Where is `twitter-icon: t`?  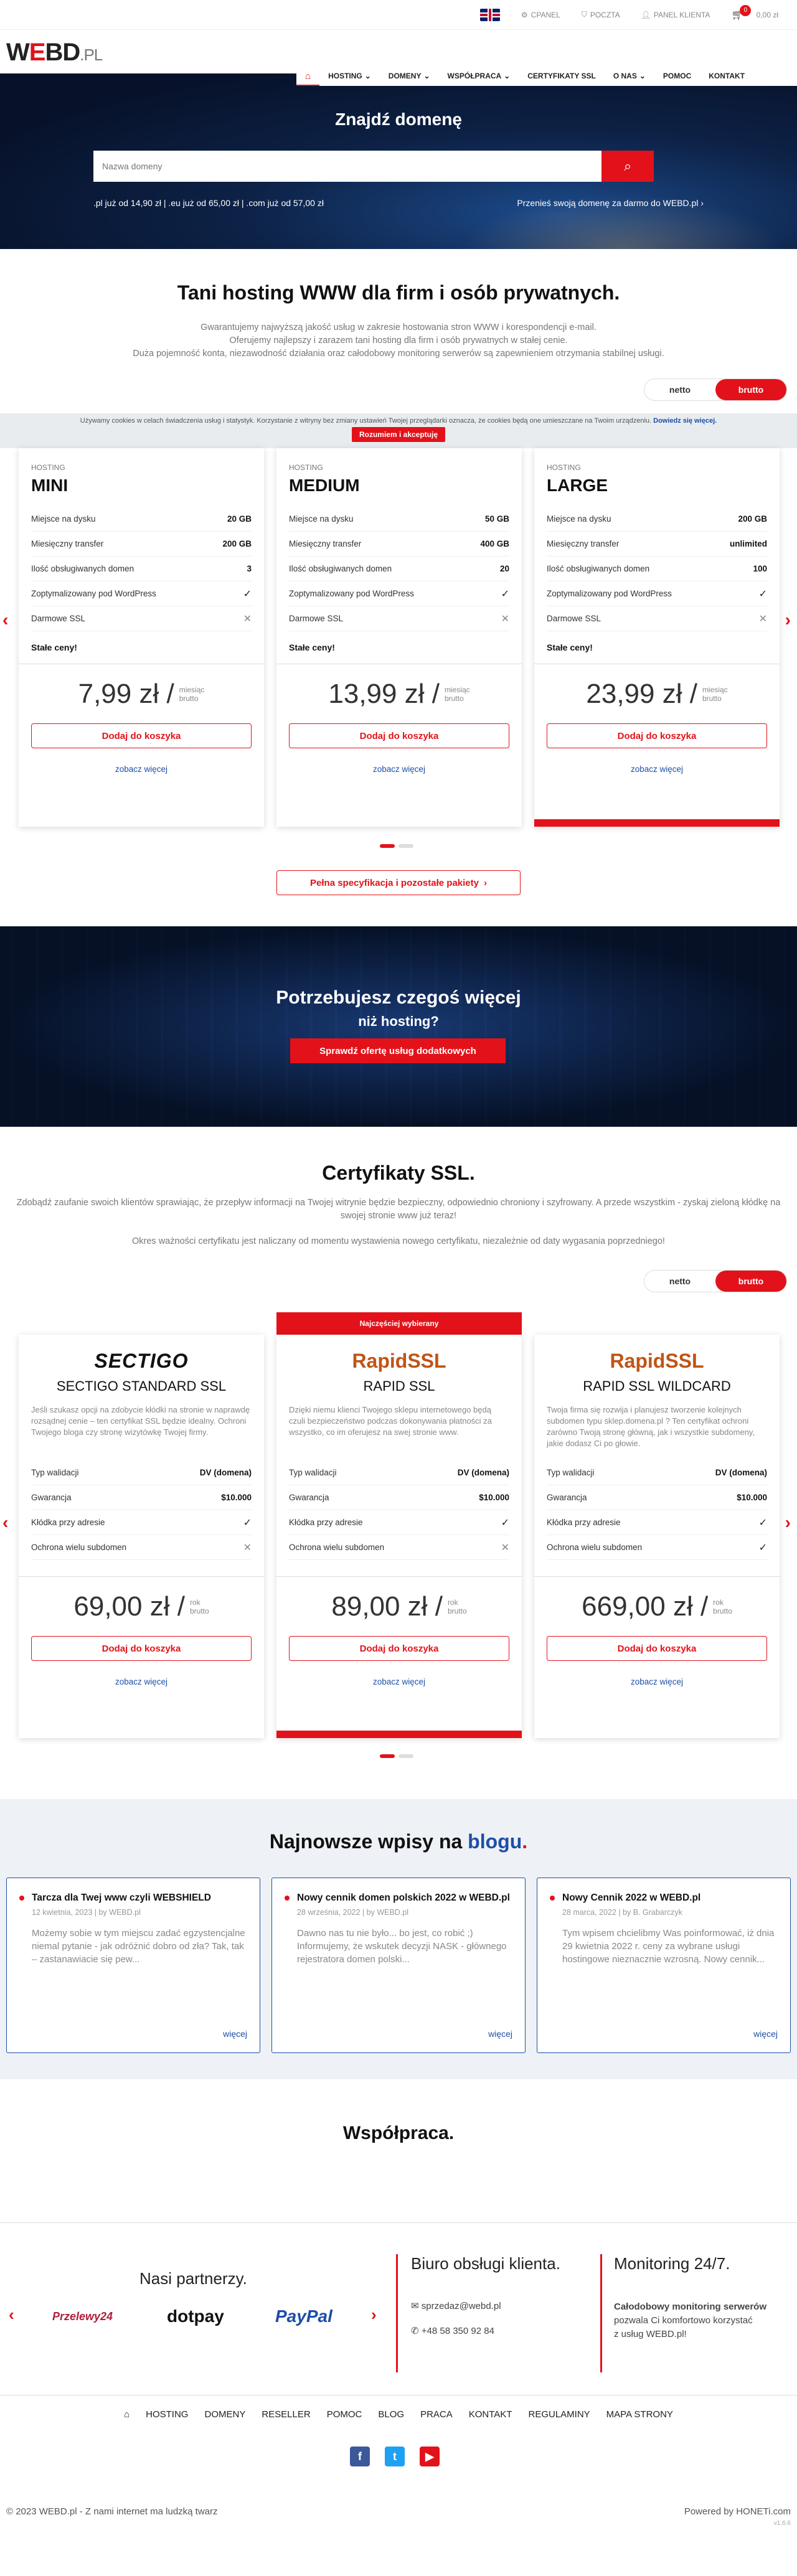
twitter-icon: t is located at coordinates (395, 2456).